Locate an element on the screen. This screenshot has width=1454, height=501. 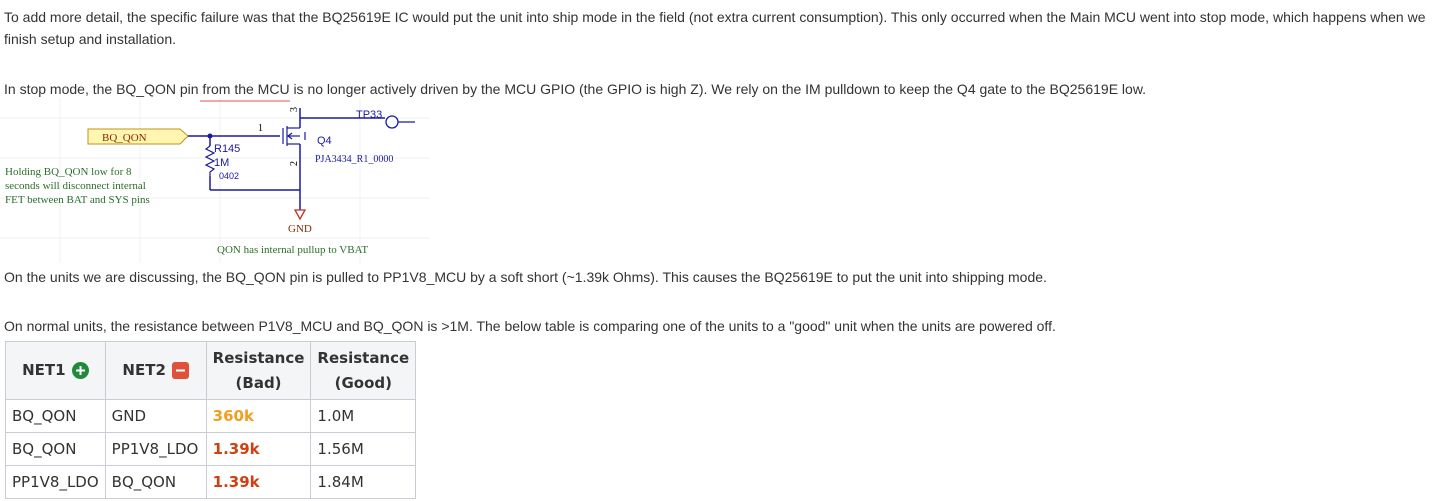
transistor-ref: Q4 is located at coordinates (324, 141).